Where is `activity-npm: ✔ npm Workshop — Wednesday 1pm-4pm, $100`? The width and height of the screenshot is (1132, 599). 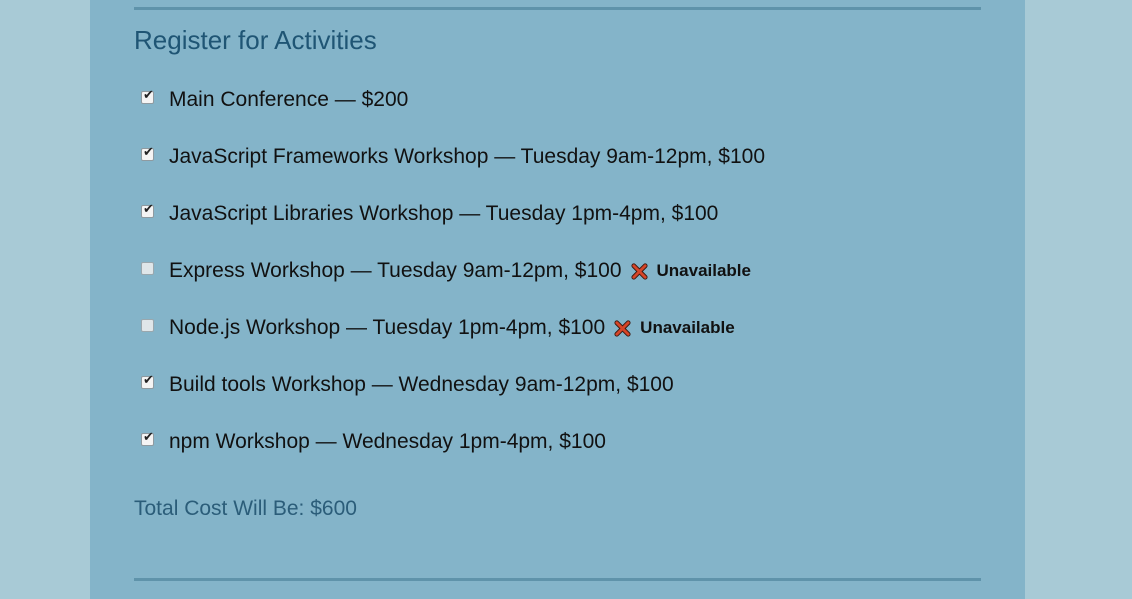
activity-npm: ✔ npm Workshop — Wednesday 1pm-4pm, $100 is located at coordinates (372, 442).